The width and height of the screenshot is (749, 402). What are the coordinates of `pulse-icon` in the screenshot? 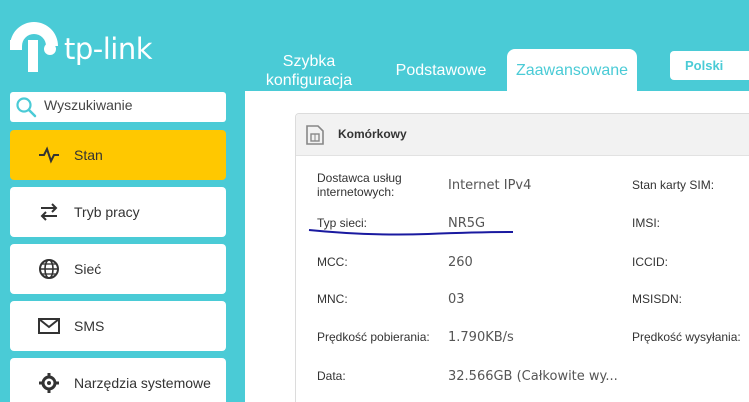 It's located at (49, 155).